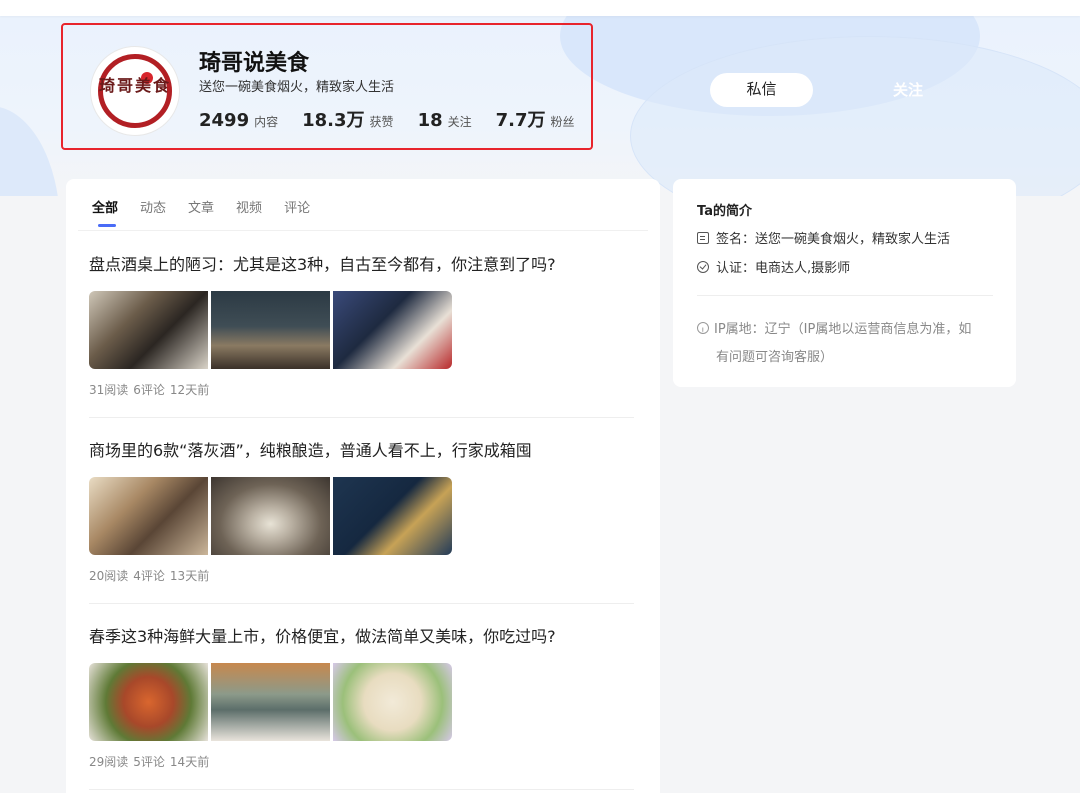 The width and height of the screenshot is (1080, 793). What do you see at coordinates (361, 265) in the screenshot?
I see `article-title: 盘点酒桌上的陋习：尤其是这3种，自古至今都有，你注意到了吗?` at bounding box center [361, 265].